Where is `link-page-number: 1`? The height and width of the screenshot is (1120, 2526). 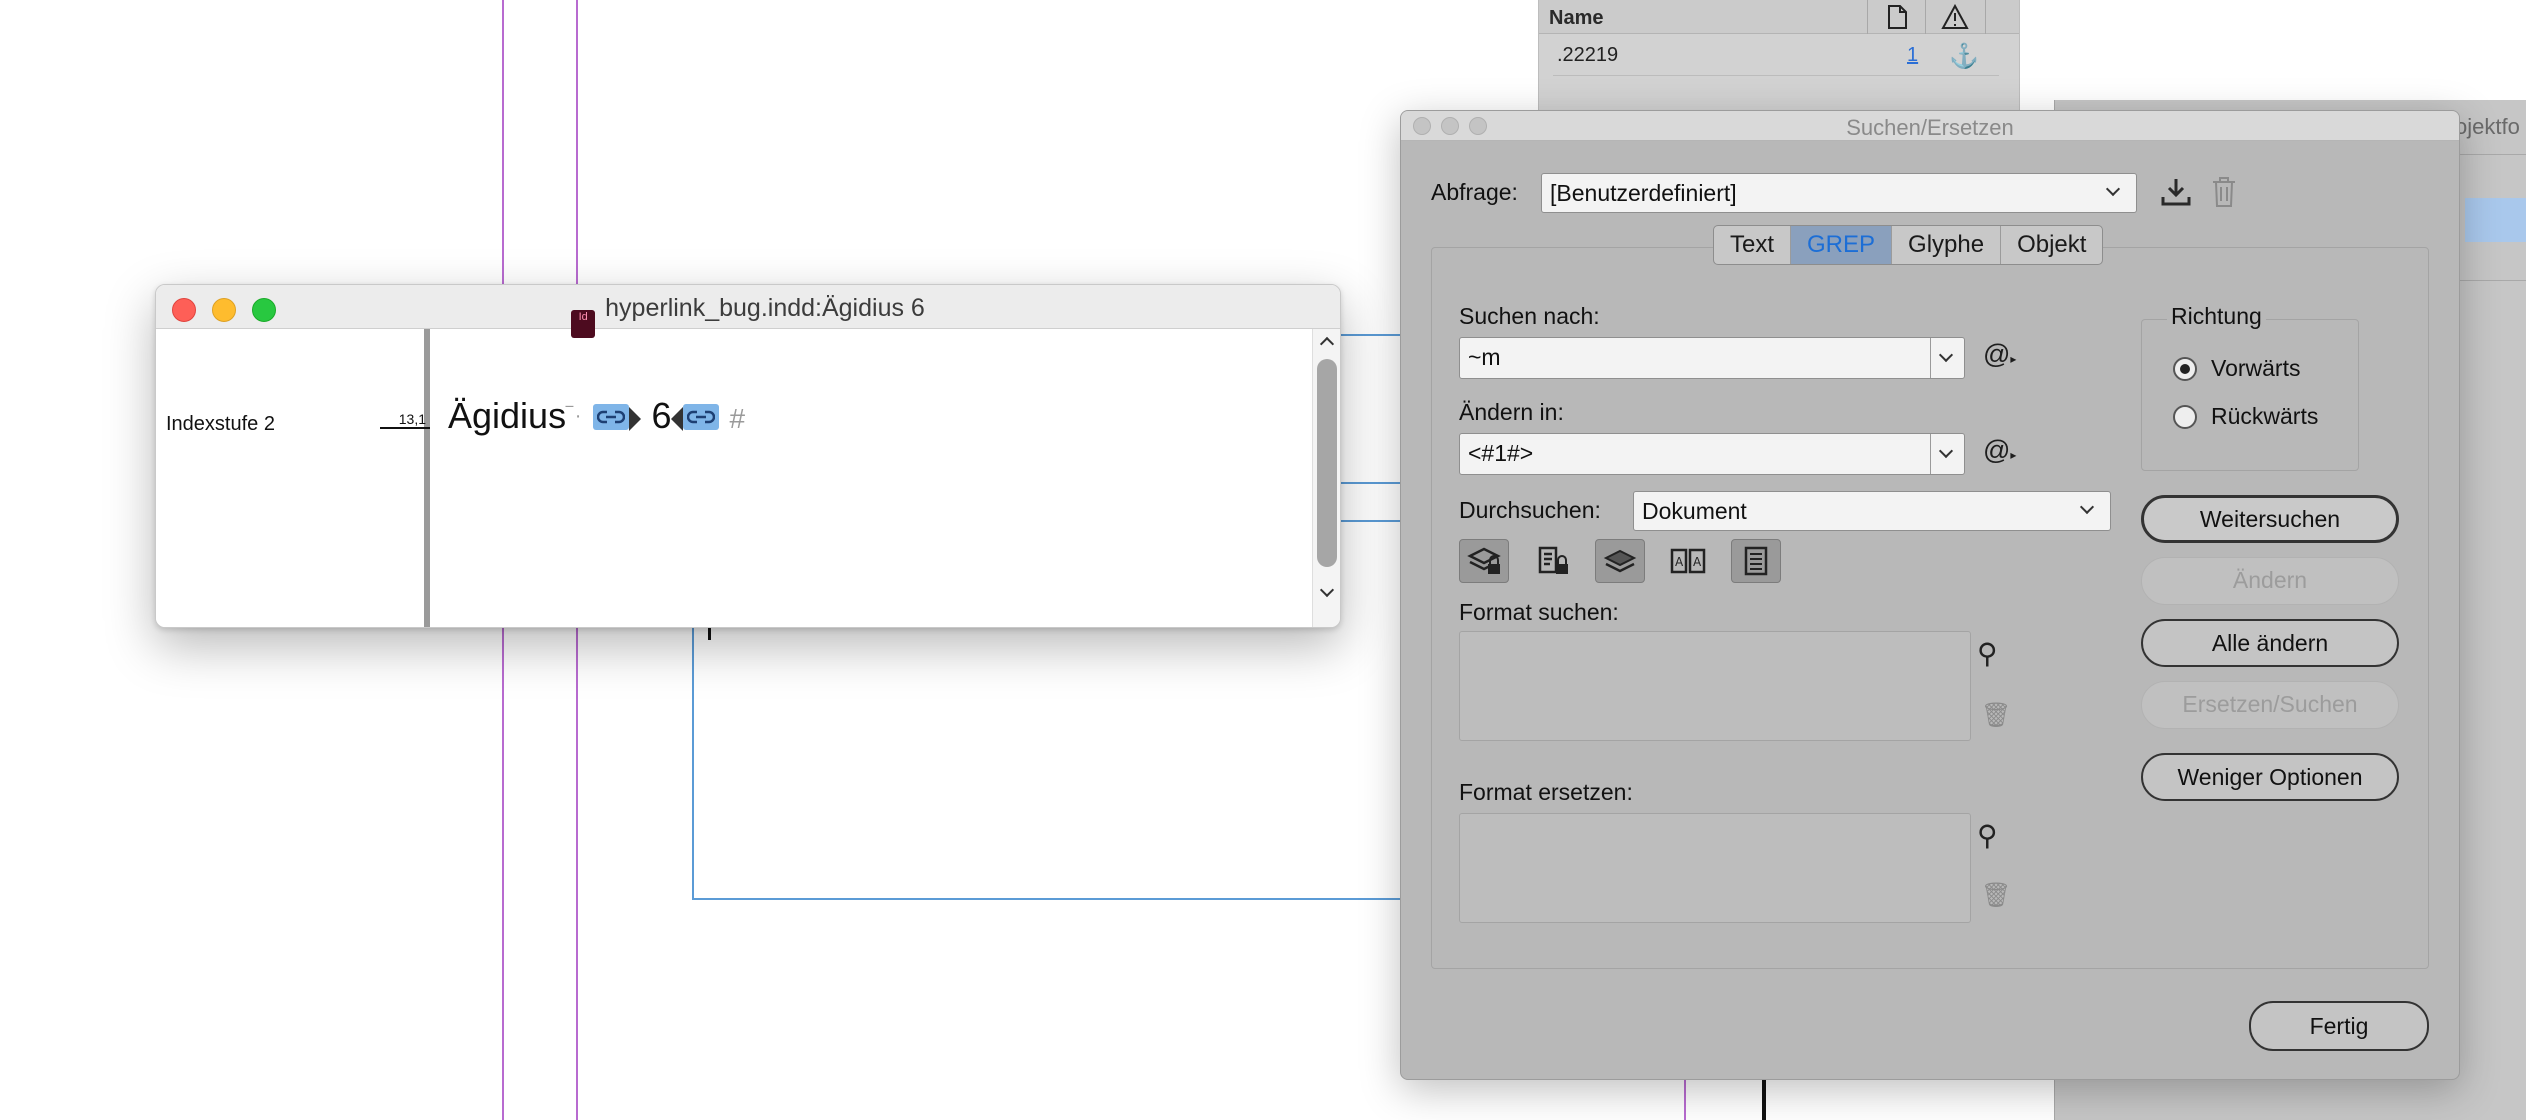
link-page-number: 1 is located at coordinates (1912, 55).